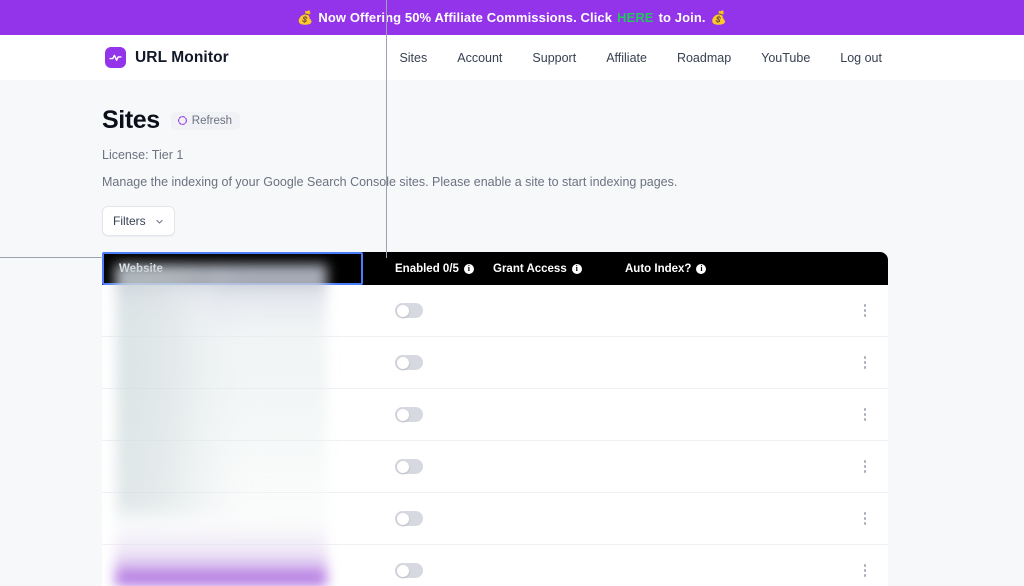  Describe the element at coordinates (182, 57) in the screenshot. I see `brand-name: URL Monitor` at that location.